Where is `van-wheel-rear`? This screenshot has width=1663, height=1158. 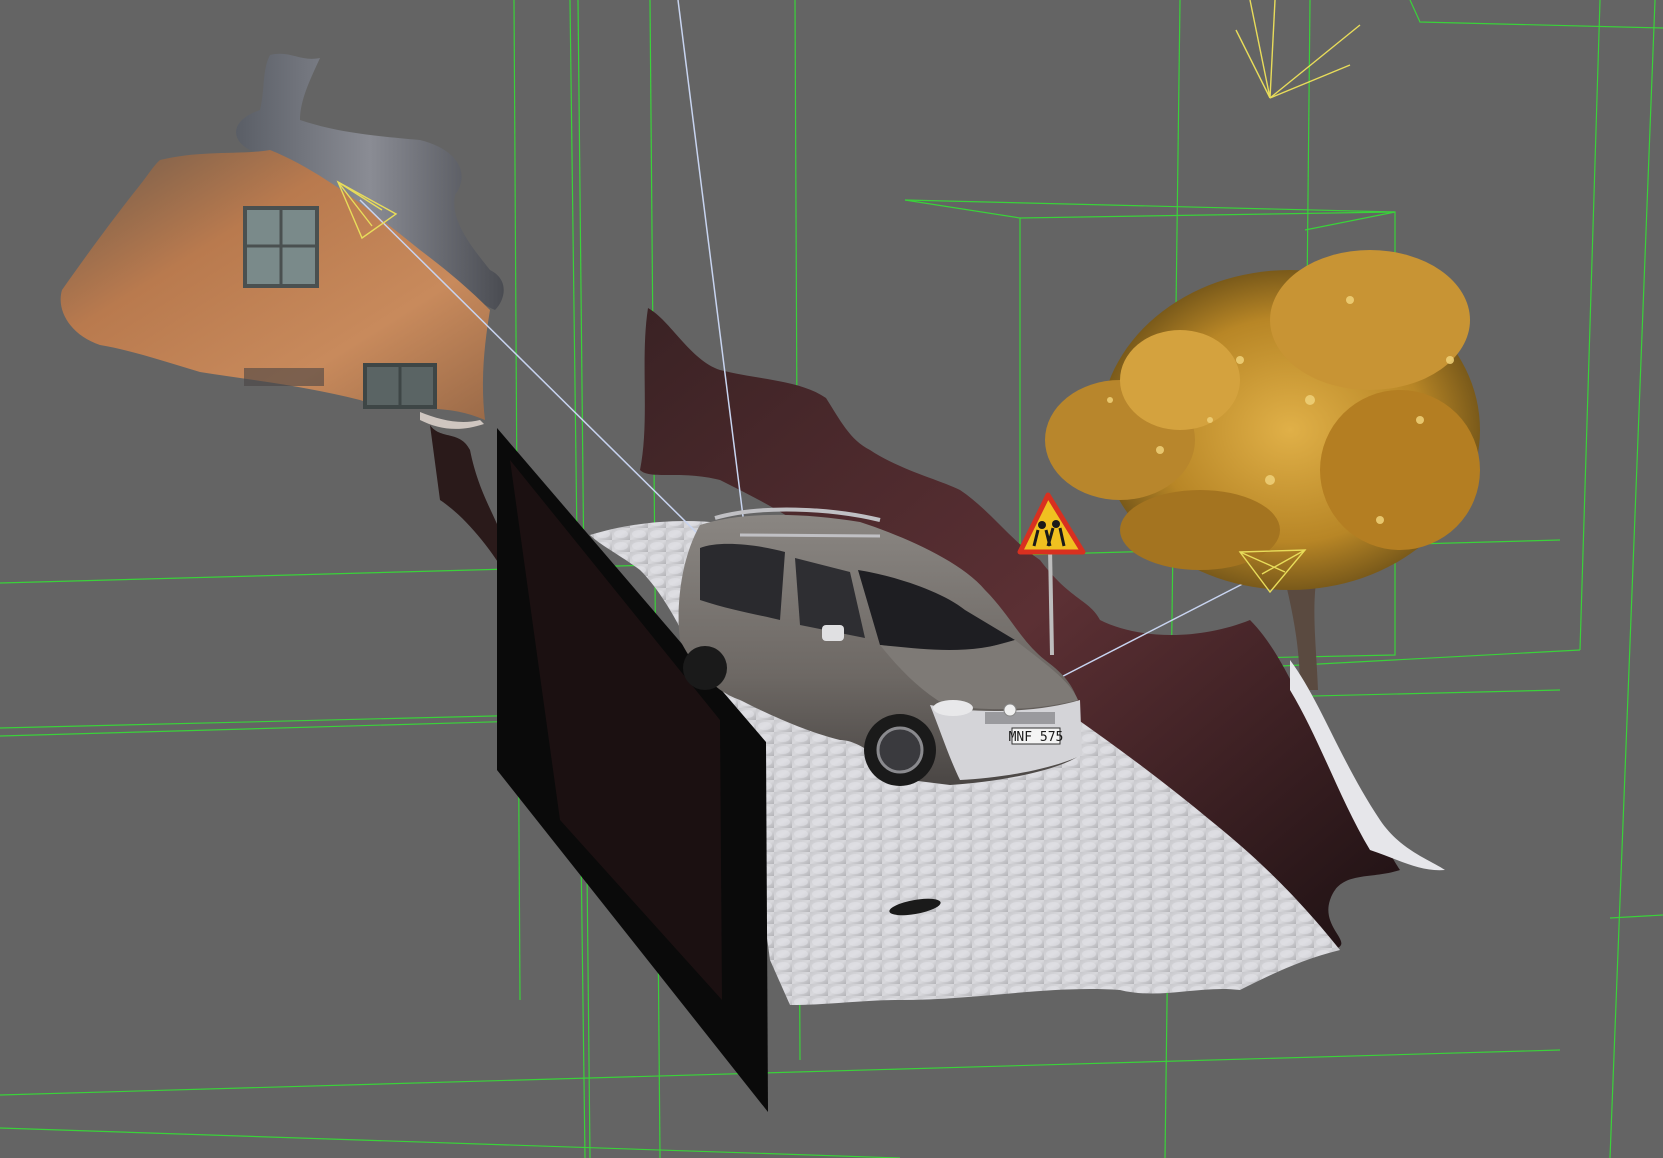
van-wheel-rear is located at coordinates (705, 668).